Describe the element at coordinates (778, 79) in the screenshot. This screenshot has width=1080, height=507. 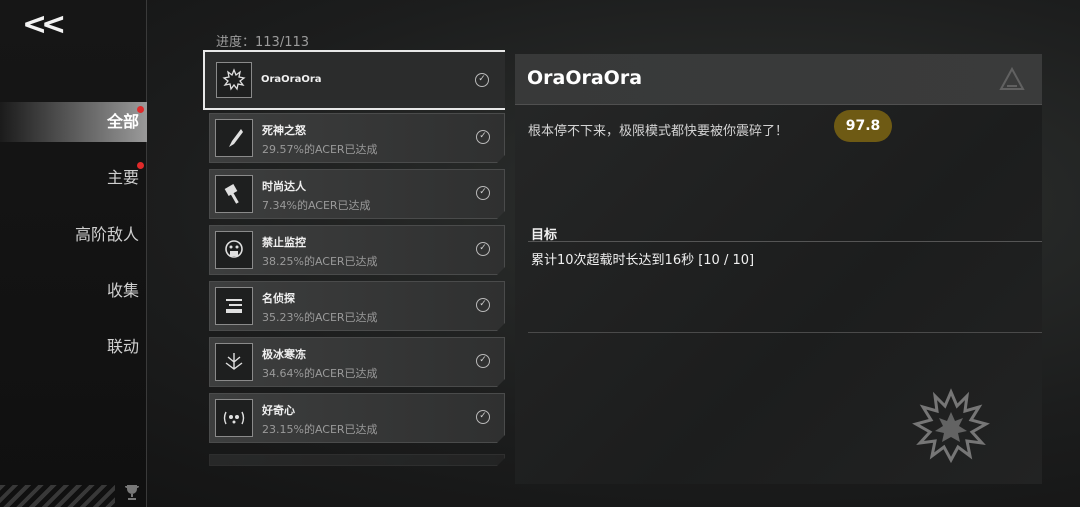
I see `detail-header: OraOraOra` at that location.